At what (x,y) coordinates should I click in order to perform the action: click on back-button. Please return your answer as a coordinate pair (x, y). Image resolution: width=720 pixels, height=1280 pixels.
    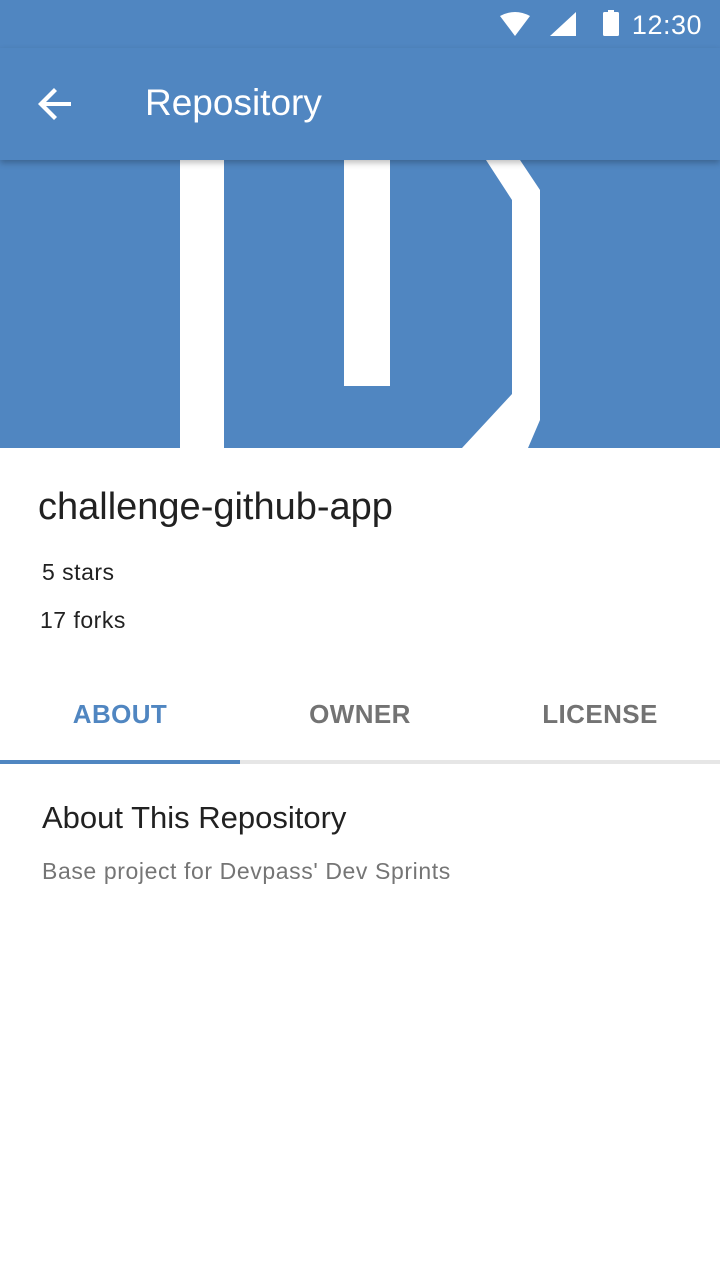
    Looking at the image, I should click on (56, 104).